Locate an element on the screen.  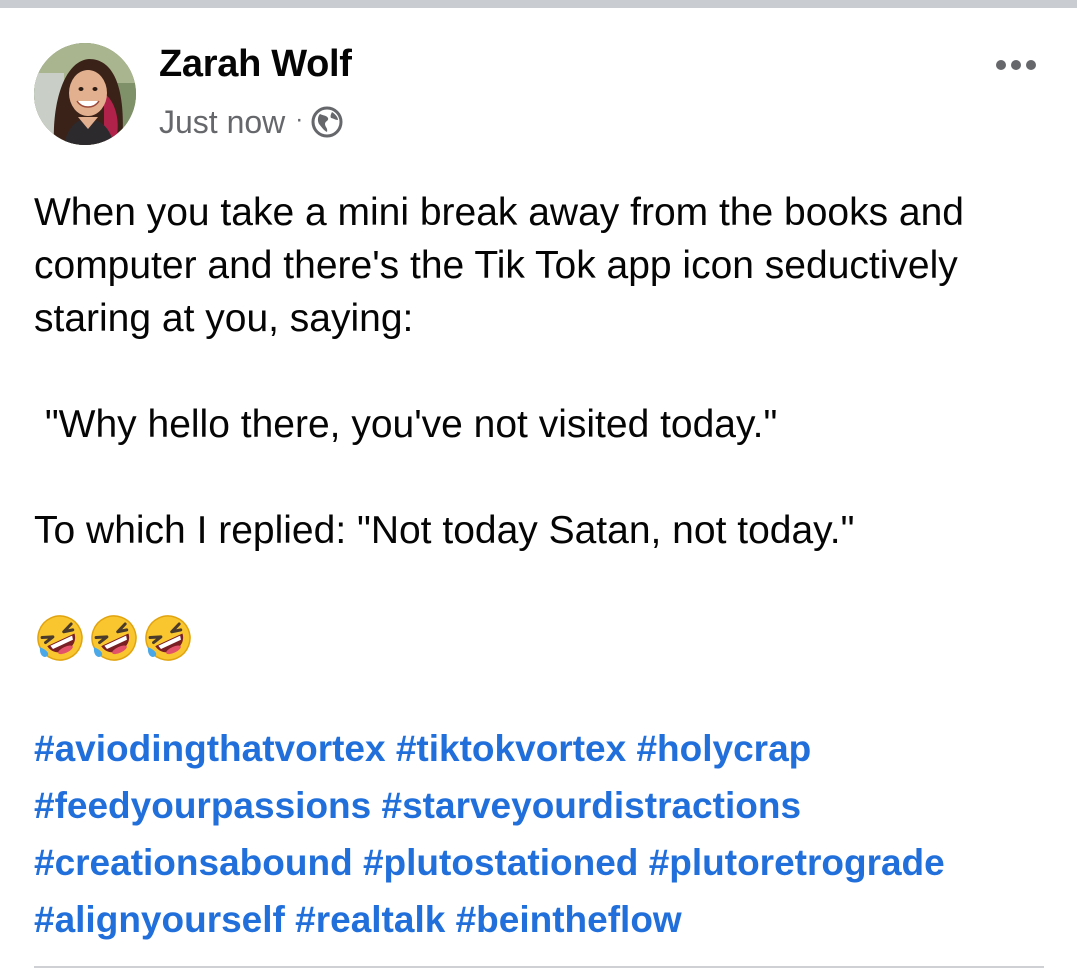
hashtag-link: #starveyourdistractions is located at coordinates (592, 805).